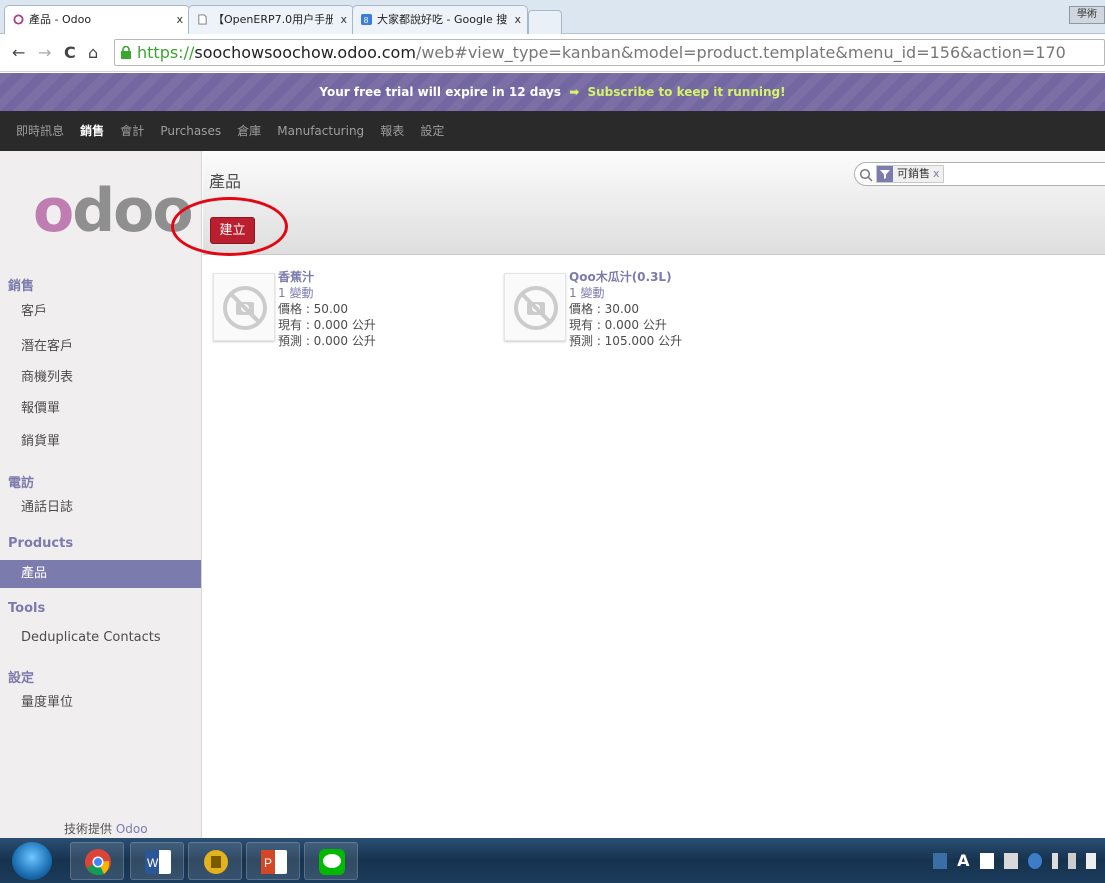 This screenshot has width=1105, height=883. I want to click on svg-text: 8, so click(366, 20).